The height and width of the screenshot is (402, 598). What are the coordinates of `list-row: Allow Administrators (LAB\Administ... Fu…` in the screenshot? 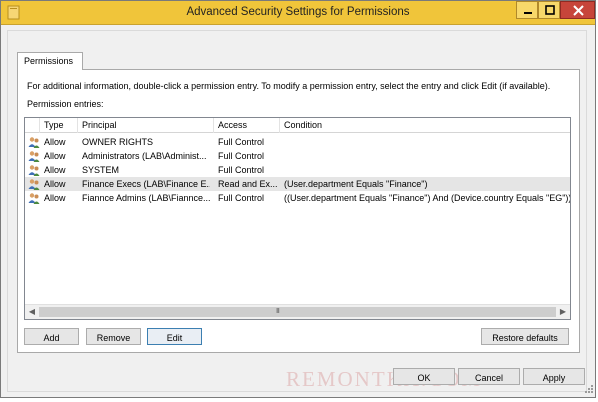 It's located at (297, 156).